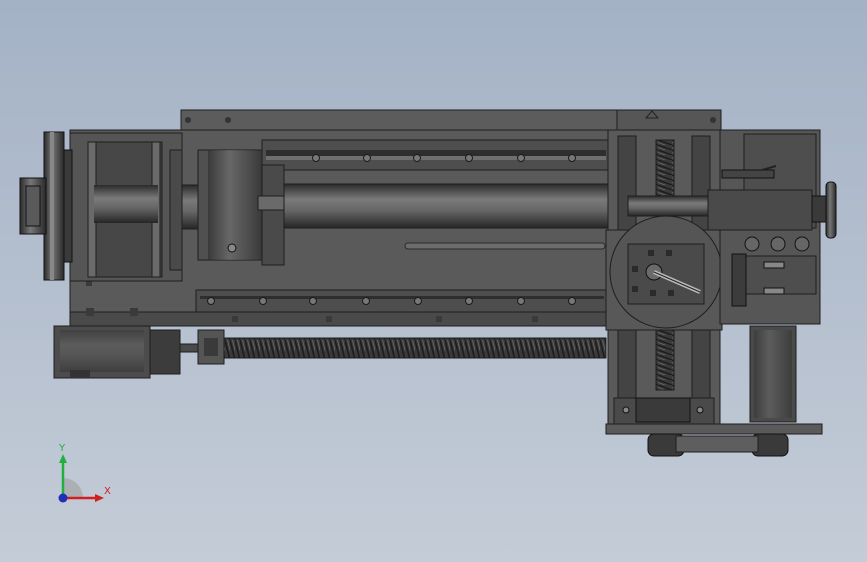  I want to click on servo-motor, so click(117, 352).